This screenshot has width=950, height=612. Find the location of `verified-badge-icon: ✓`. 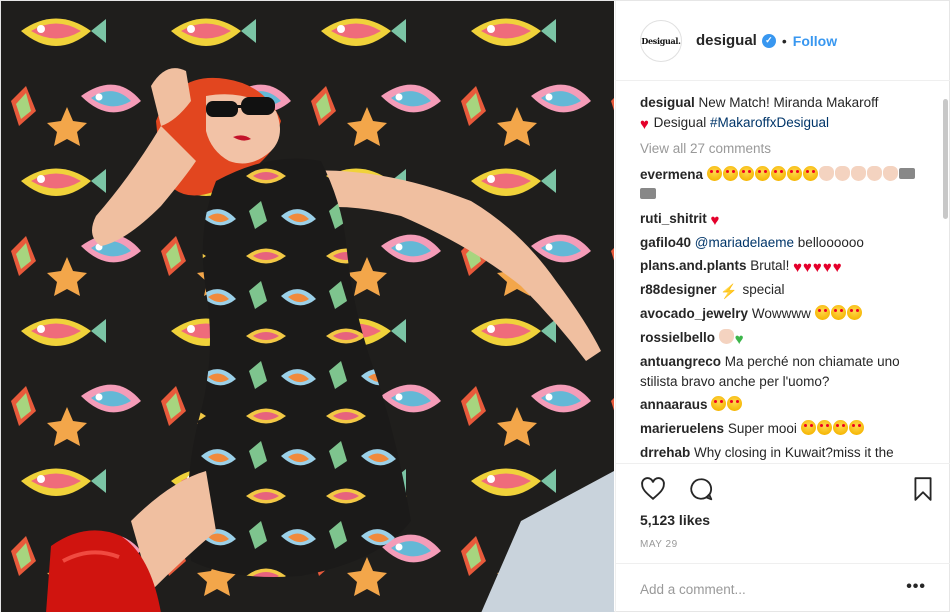

verified-badge-icon: ✓ is located at coordinates (768, 40).